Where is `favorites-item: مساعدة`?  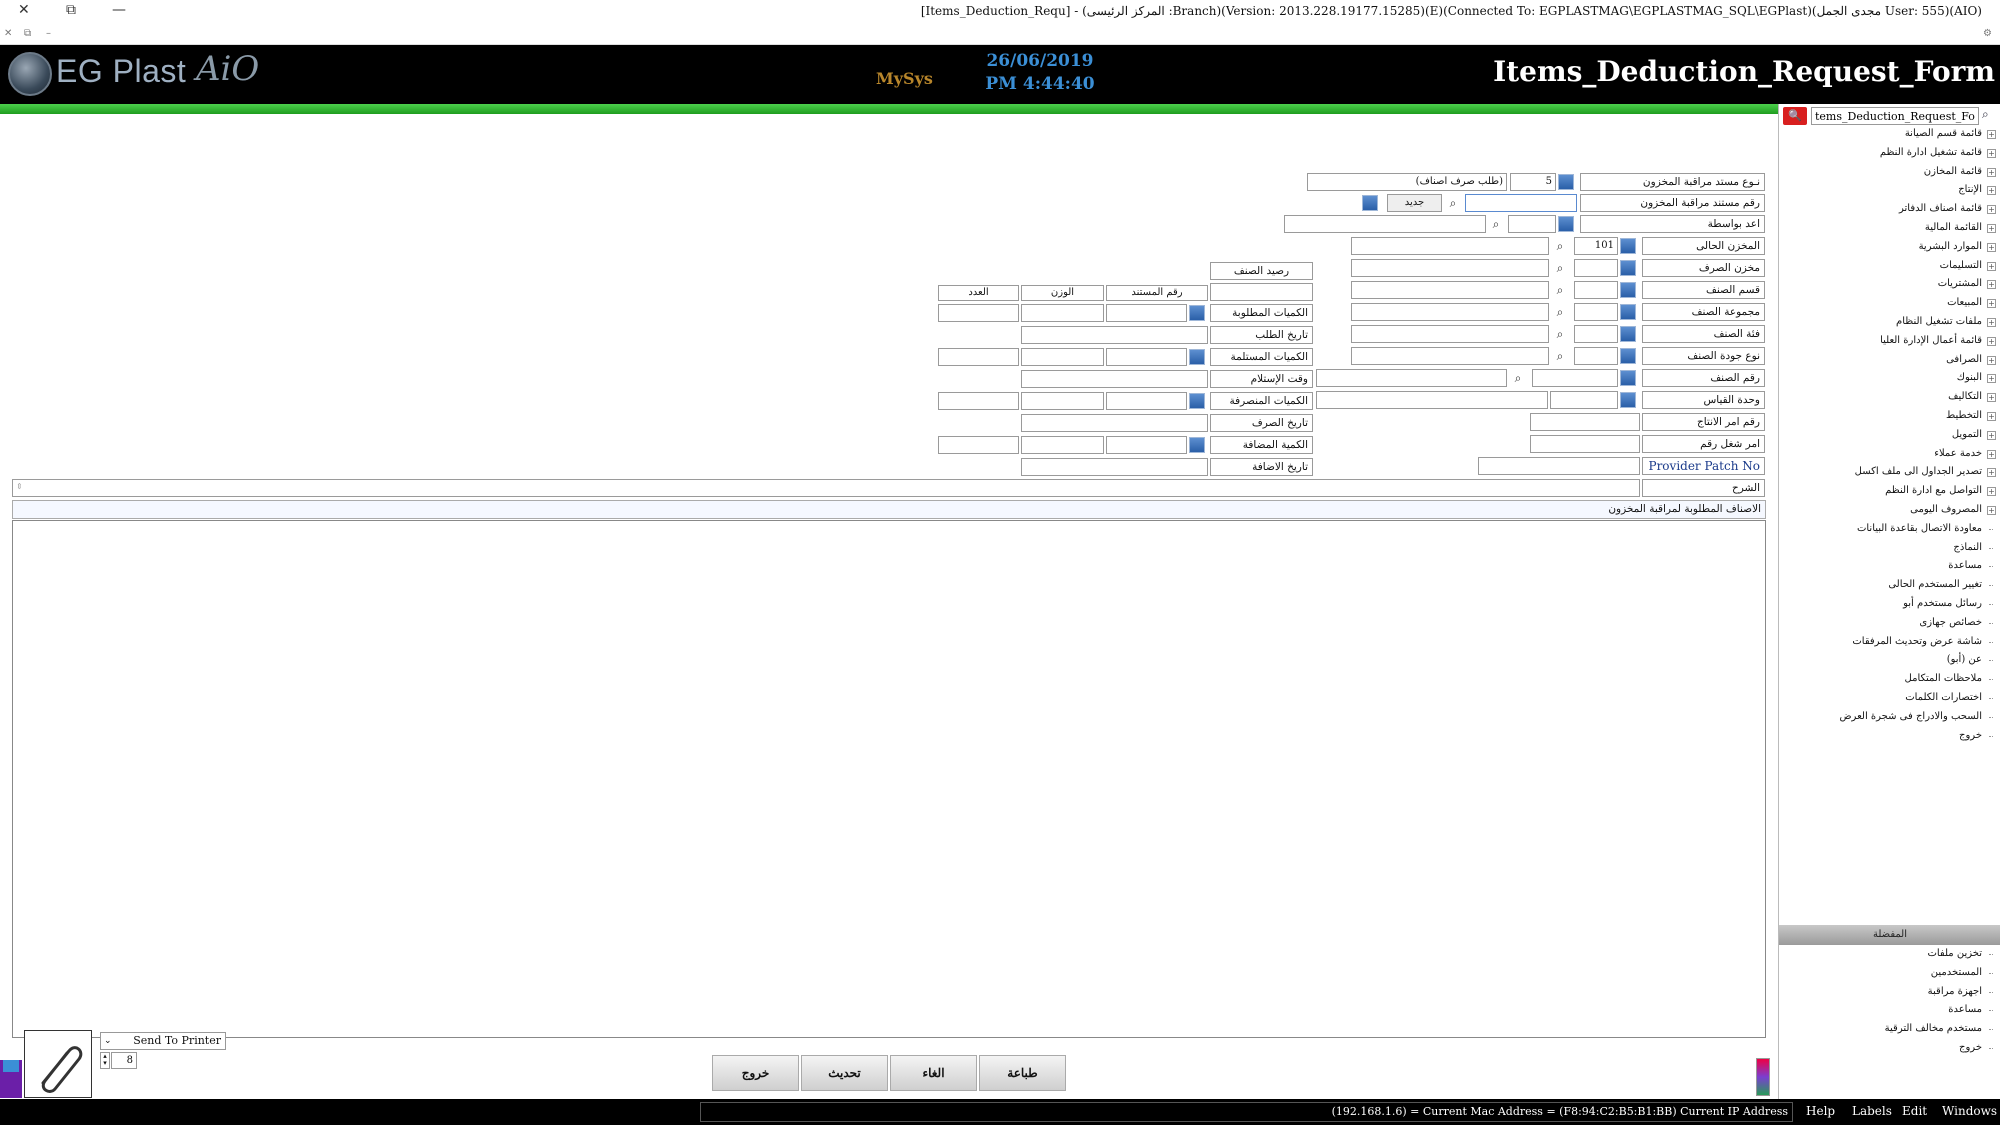 favorites-item: مساعدة is located at coordinates (1940, 1010).